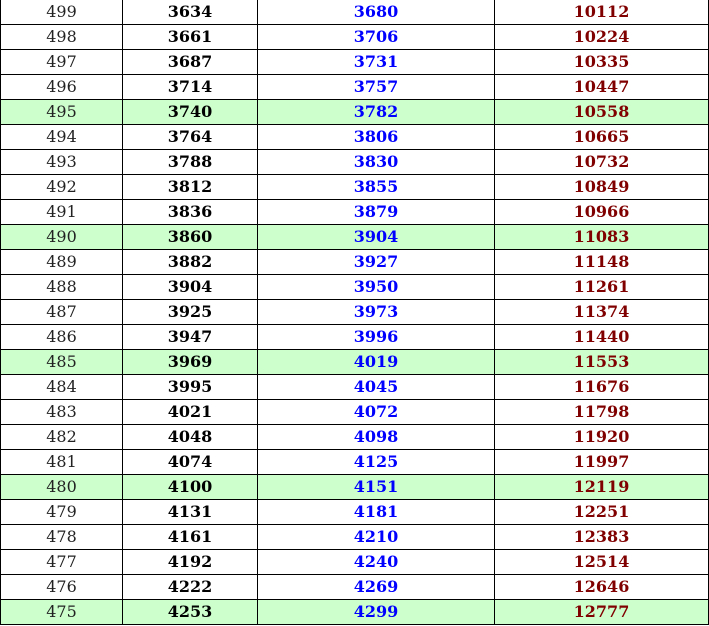 This screenshot has height=626, width=709. I want to click on rank-cell-col2: 4131, so click(190, 512).